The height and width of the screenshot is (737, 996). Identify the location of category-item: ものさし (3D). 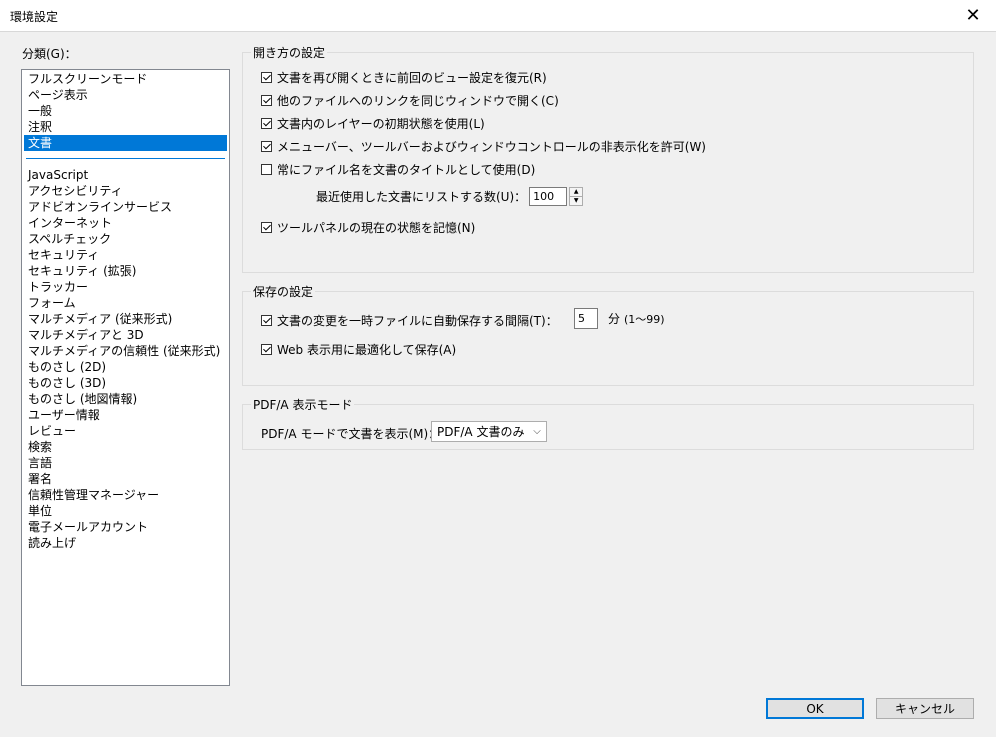
(125, 383).